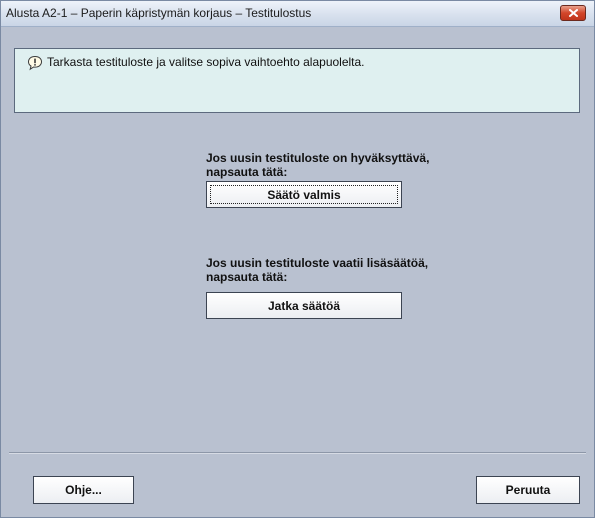 The image size is (595, 518). I want to click on footer-divider, so click(297, 453).